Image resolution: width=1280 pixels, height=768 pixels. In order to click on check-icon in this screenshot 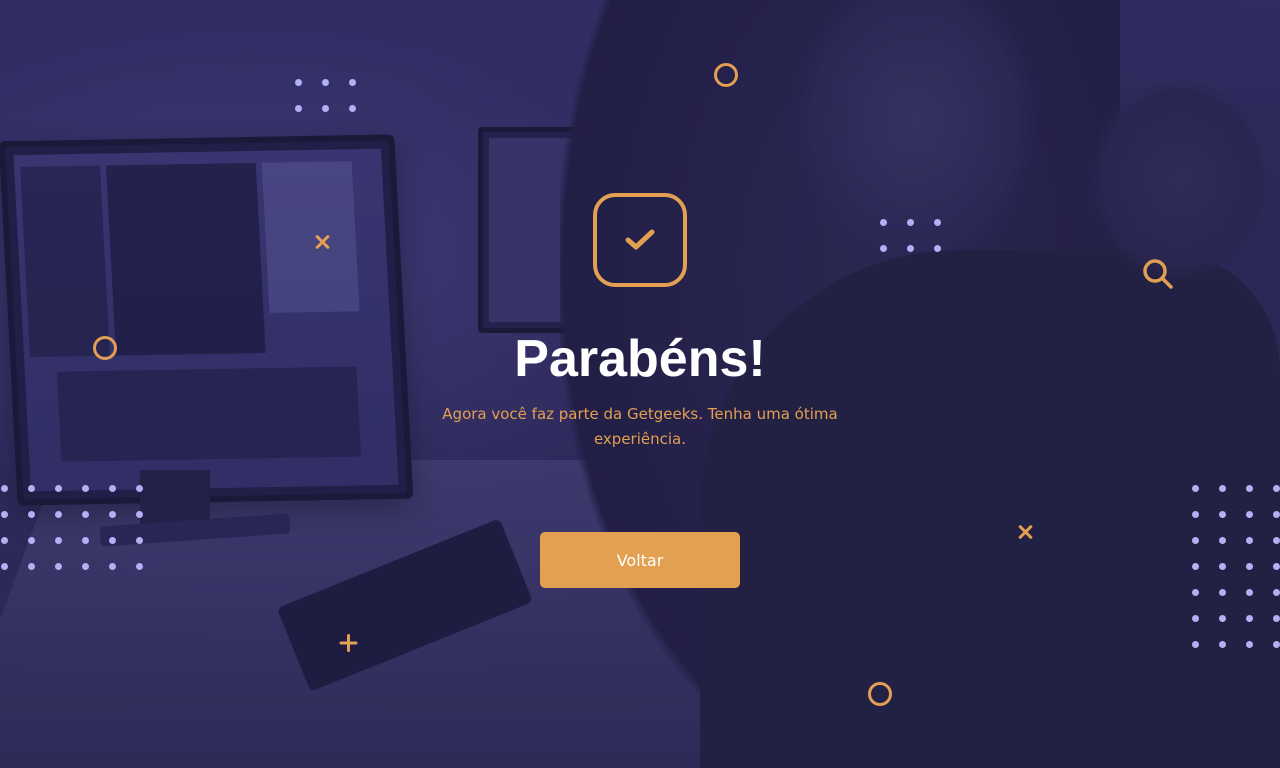, I will do `click(640, 239)`.